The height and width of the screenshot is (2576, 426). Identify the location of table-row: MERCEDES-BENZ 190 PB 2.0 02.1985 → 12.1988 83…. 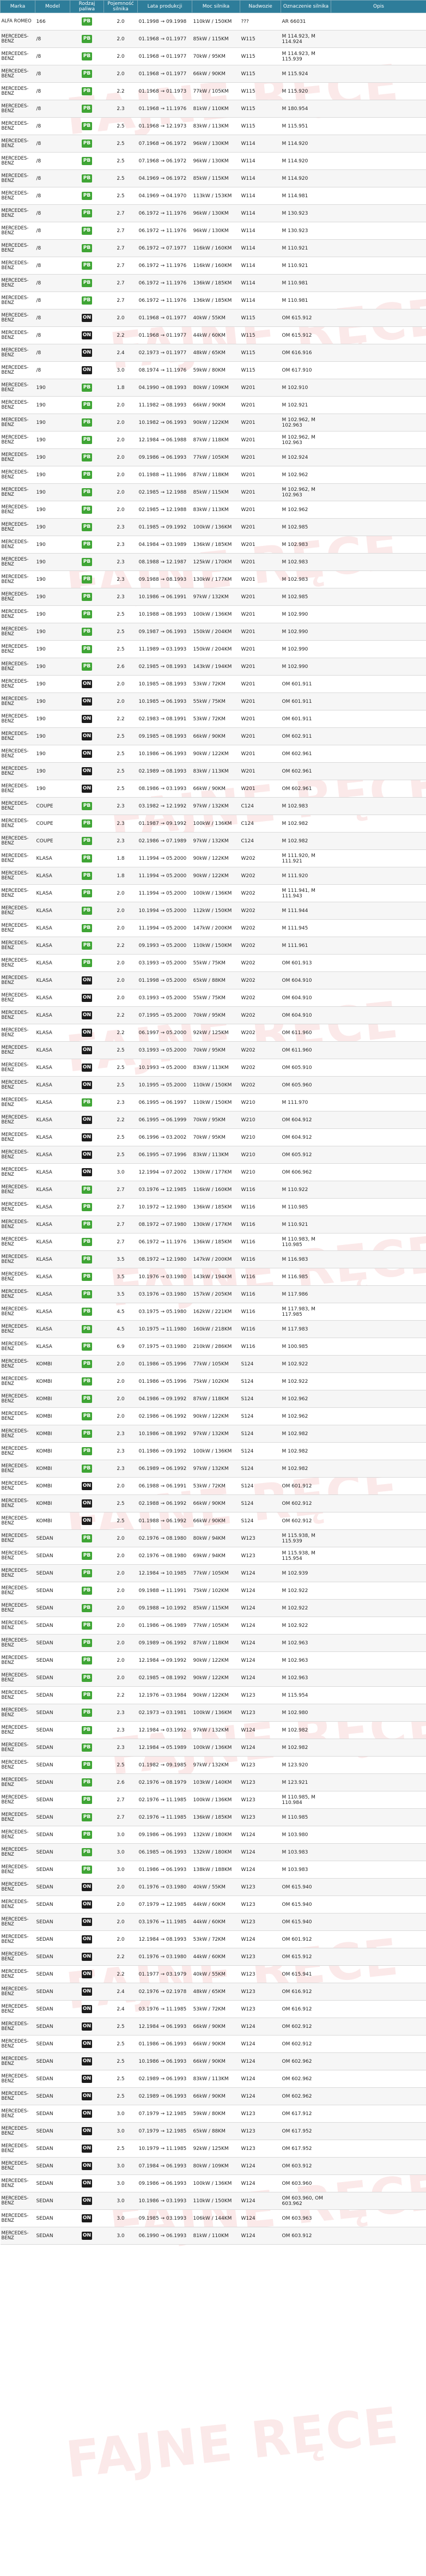
(213, 510).